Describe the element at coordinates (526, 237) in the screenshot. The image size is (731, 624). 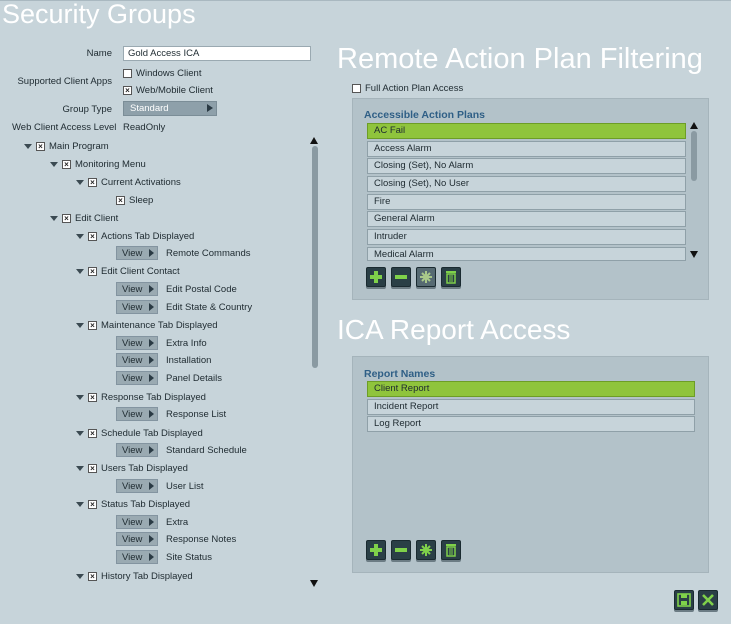
I see `action-plan-item: Intruder` at that location.